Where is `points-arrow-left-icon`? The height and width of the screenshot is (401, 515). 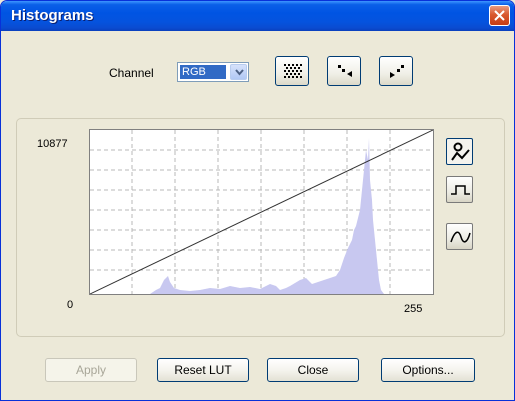
points-arrow-left-icon is located at coordinates (345, 71).